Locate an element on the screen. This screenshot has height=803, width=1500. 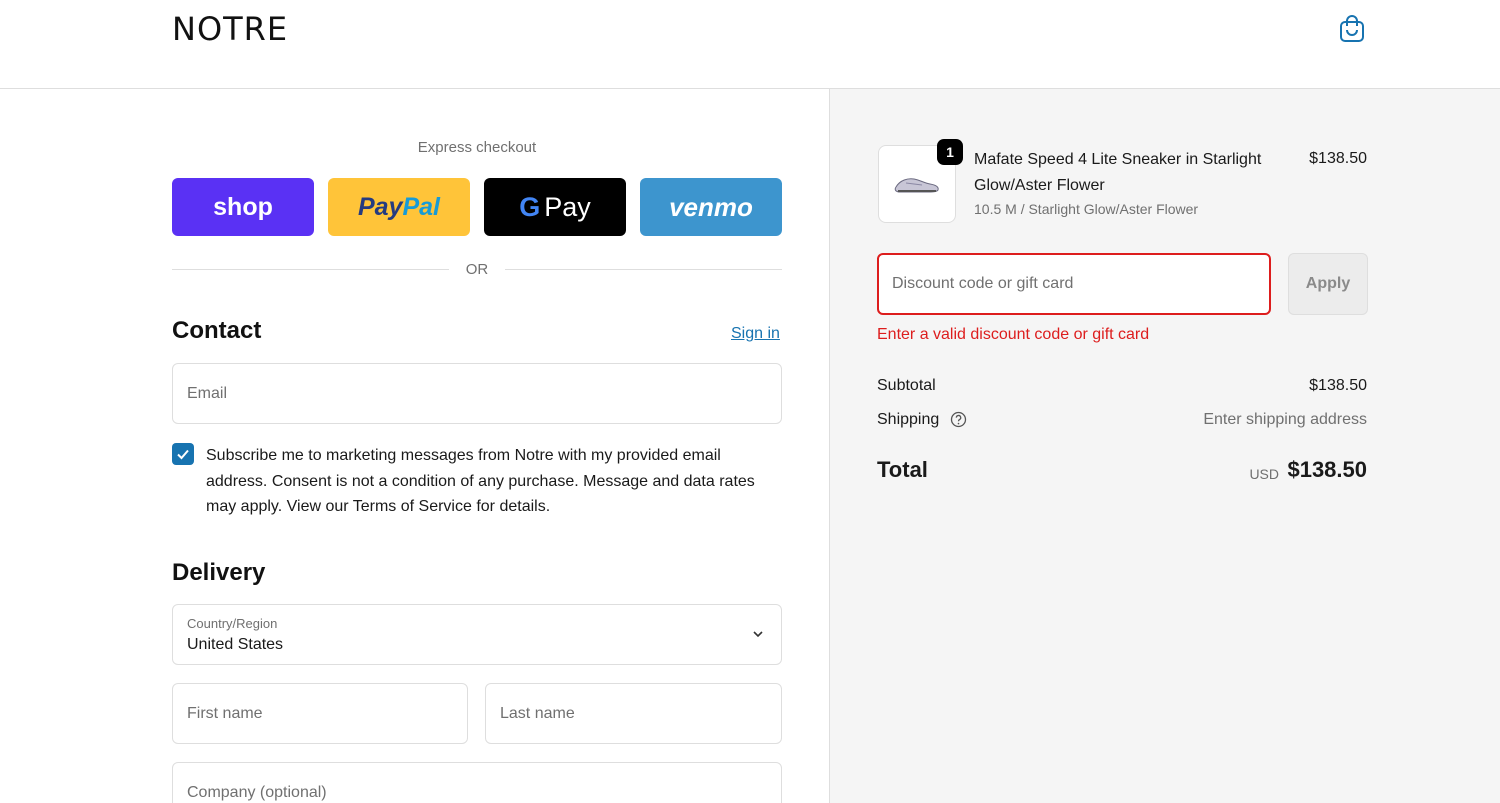
or-divider: OR is located at coordinates (477, 270).